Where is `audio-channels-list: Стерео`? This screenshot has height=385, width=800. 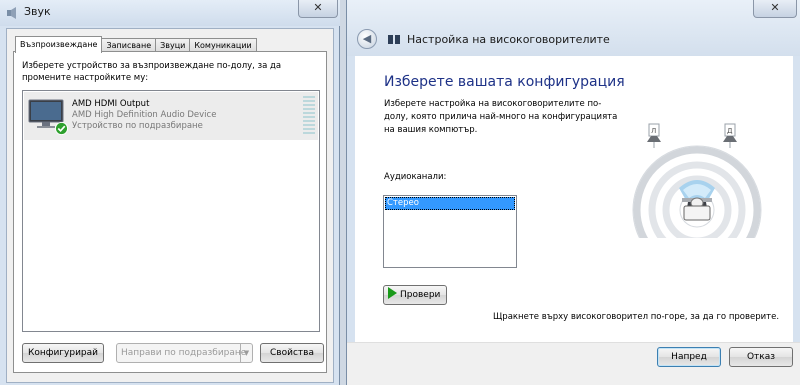
audio-channels-list: Стерео is located at coordinates (450, 231).